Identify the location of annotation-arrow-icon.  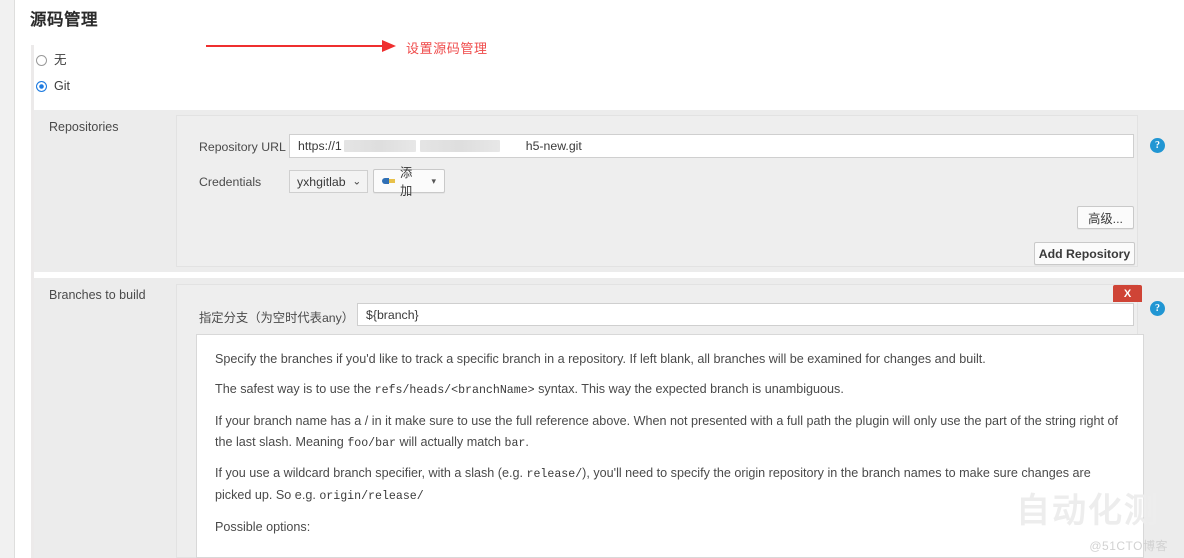
(306, 46).